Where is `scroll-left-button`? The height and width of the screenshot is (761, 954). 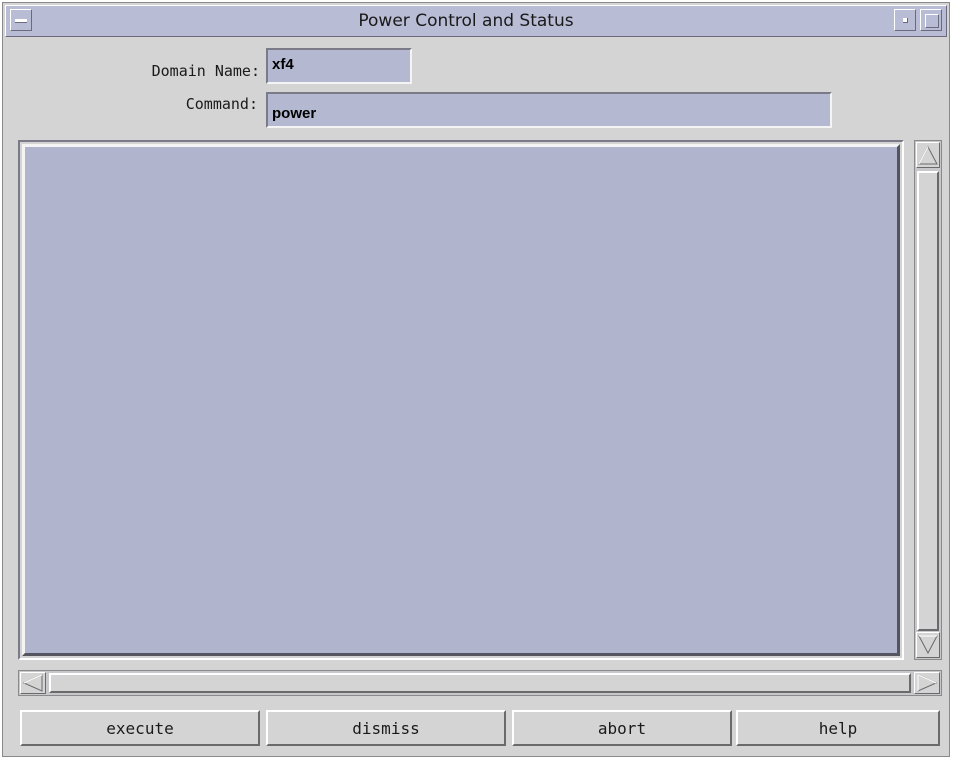
scroll-left-button is located at coordinates (33, 683).